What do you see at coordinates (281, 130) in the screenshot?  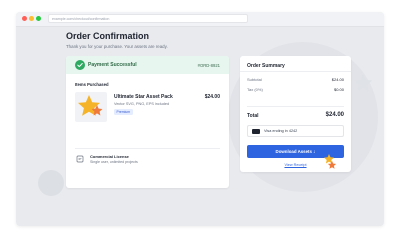 I see `payment-method-label: Visa ending in 4242` at bounding box center [281, 130].